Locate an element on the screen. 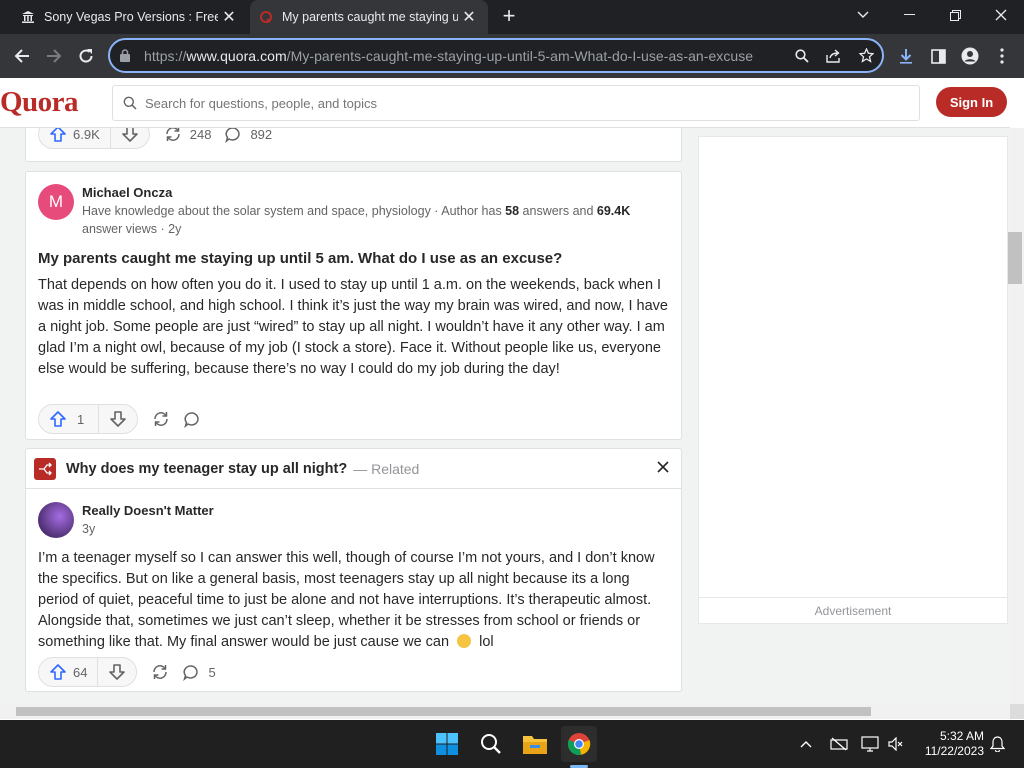 The image size is (1024, 768). comment-count: 892 is located at coordinates (261, 135).